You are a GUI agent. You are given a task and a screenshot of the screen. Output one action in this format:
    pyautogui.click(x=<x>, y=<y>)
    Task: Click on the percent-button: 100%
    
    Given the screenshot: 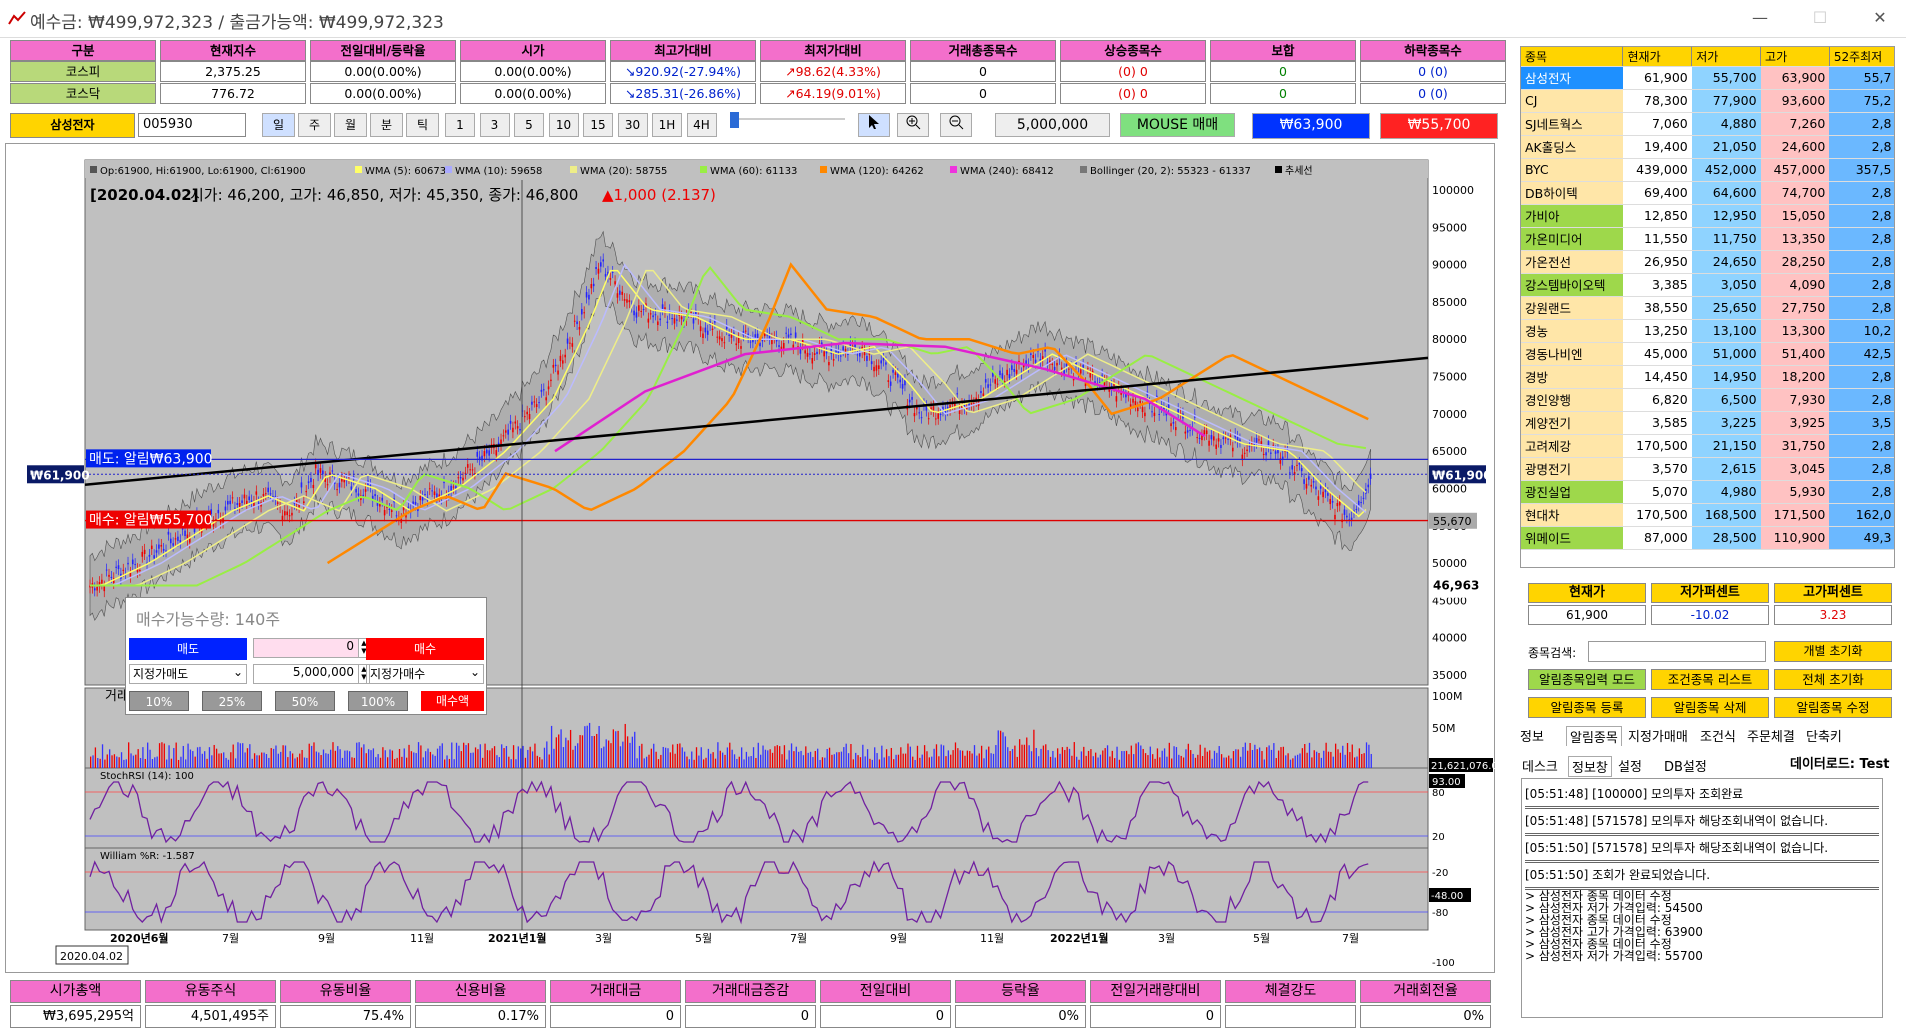 What is the action you would take?
    pyautogui.click(x=378, y=701)
    